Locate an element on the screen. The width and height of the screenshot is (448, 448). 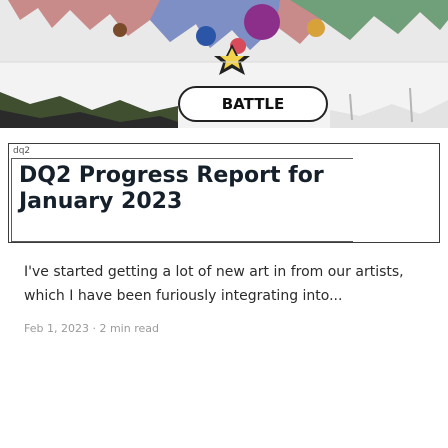
thumbnail-tag: dq2 is located at coordinates (22, 151).